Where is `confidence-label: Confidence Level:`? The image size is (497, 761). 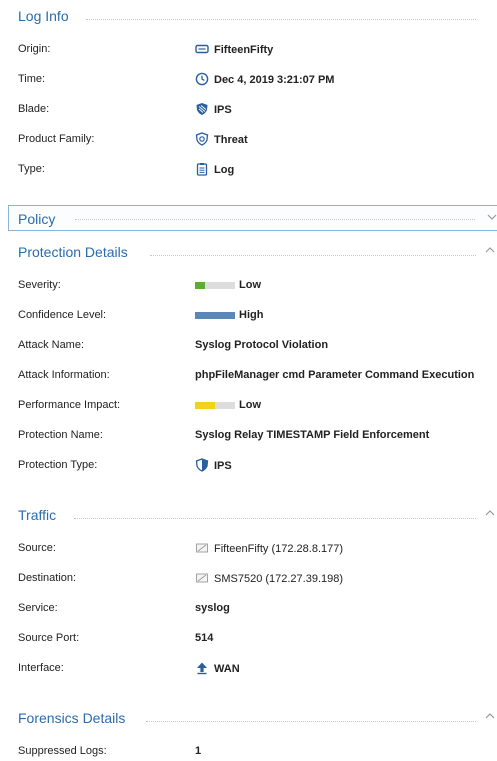
confidence-label: Confidence Level: is located at coordinates (62, 315).